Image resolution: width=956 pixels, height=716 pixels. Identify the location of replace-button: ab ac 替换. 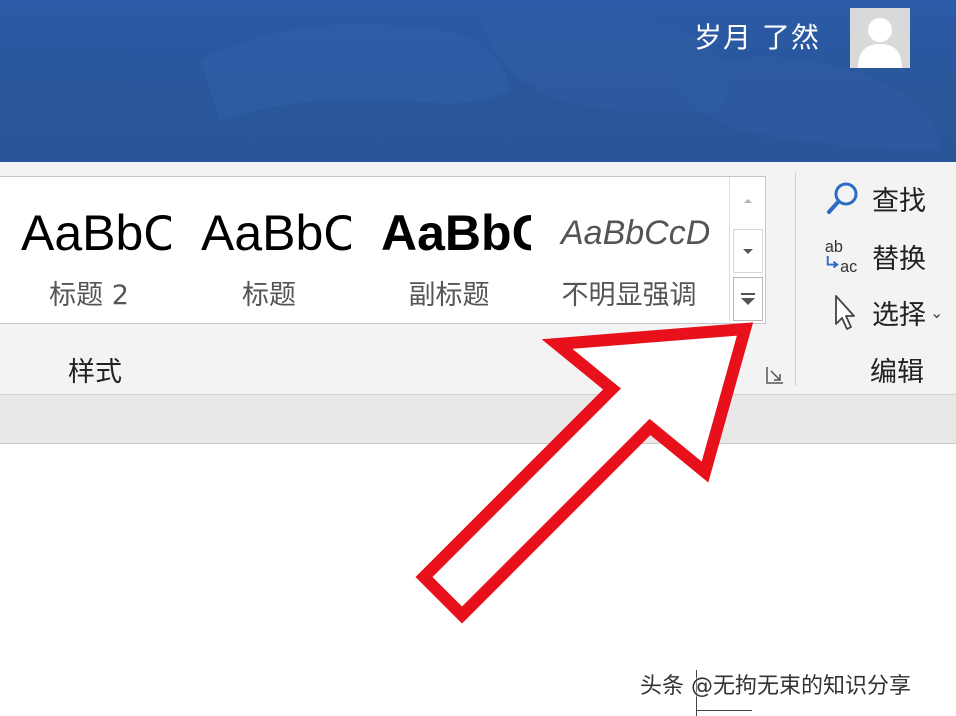
(874, 256).